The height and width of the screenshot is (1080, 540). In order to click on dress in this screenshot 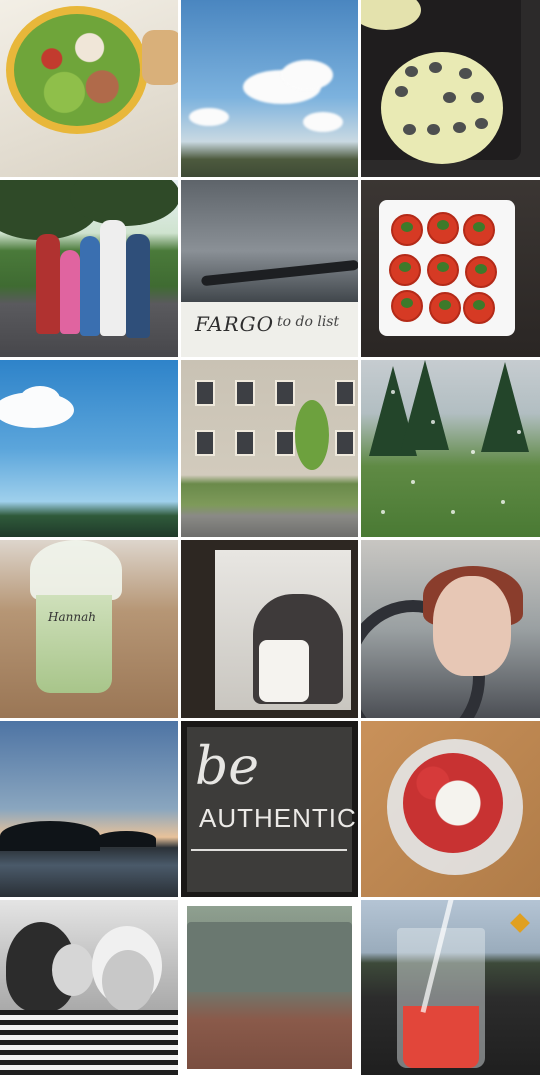, I will do `click(284, 671)`.